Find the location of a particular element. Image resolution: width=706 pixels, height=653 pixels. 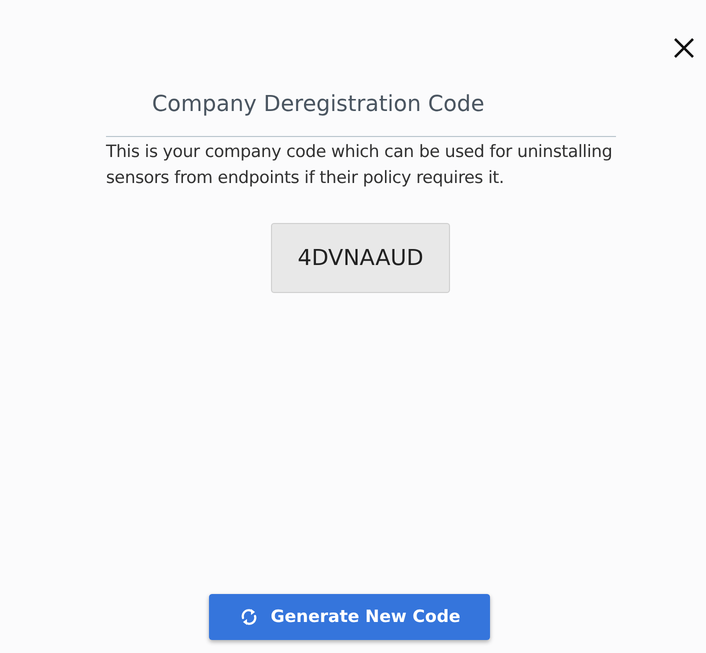

refresh-icon is located at coordinates (248, 617).